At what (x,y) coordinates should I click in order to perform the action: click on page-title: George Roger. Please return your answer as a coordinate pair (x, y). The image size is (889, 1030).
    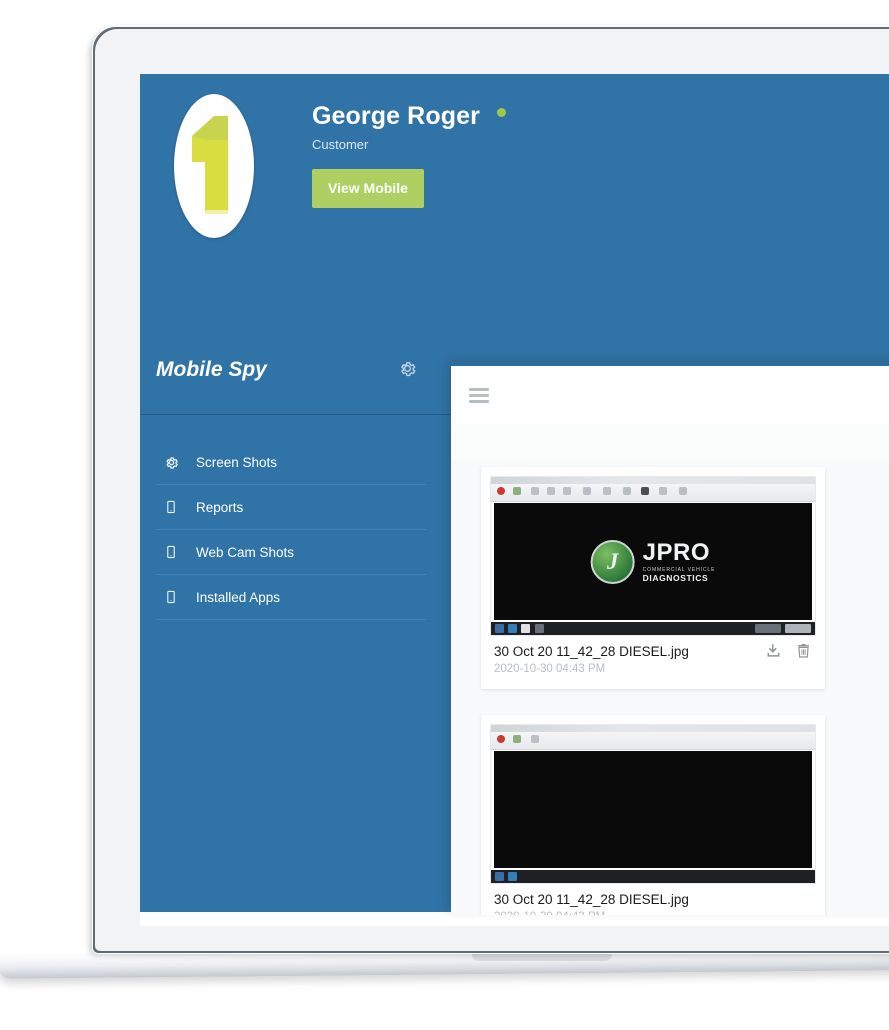
    Looking at the image, I should click on (396, 116).